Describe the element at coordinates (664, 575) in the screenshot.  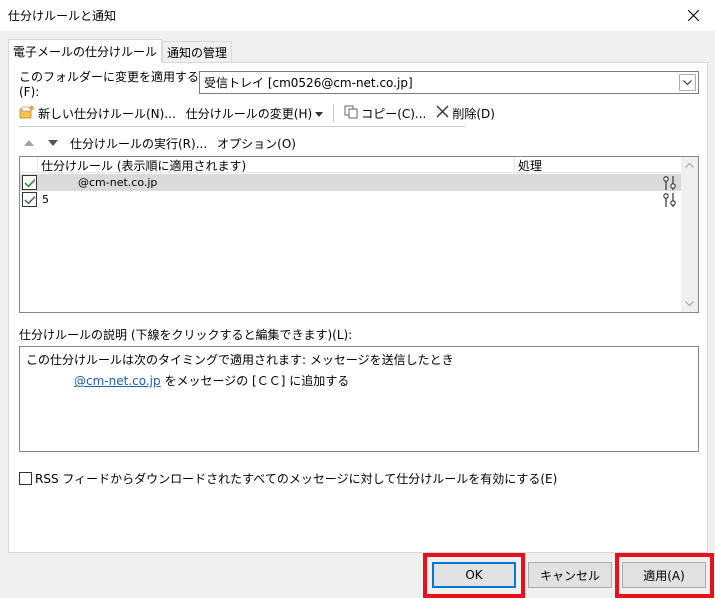
I see `apply-button: 適用(A)` at that location.